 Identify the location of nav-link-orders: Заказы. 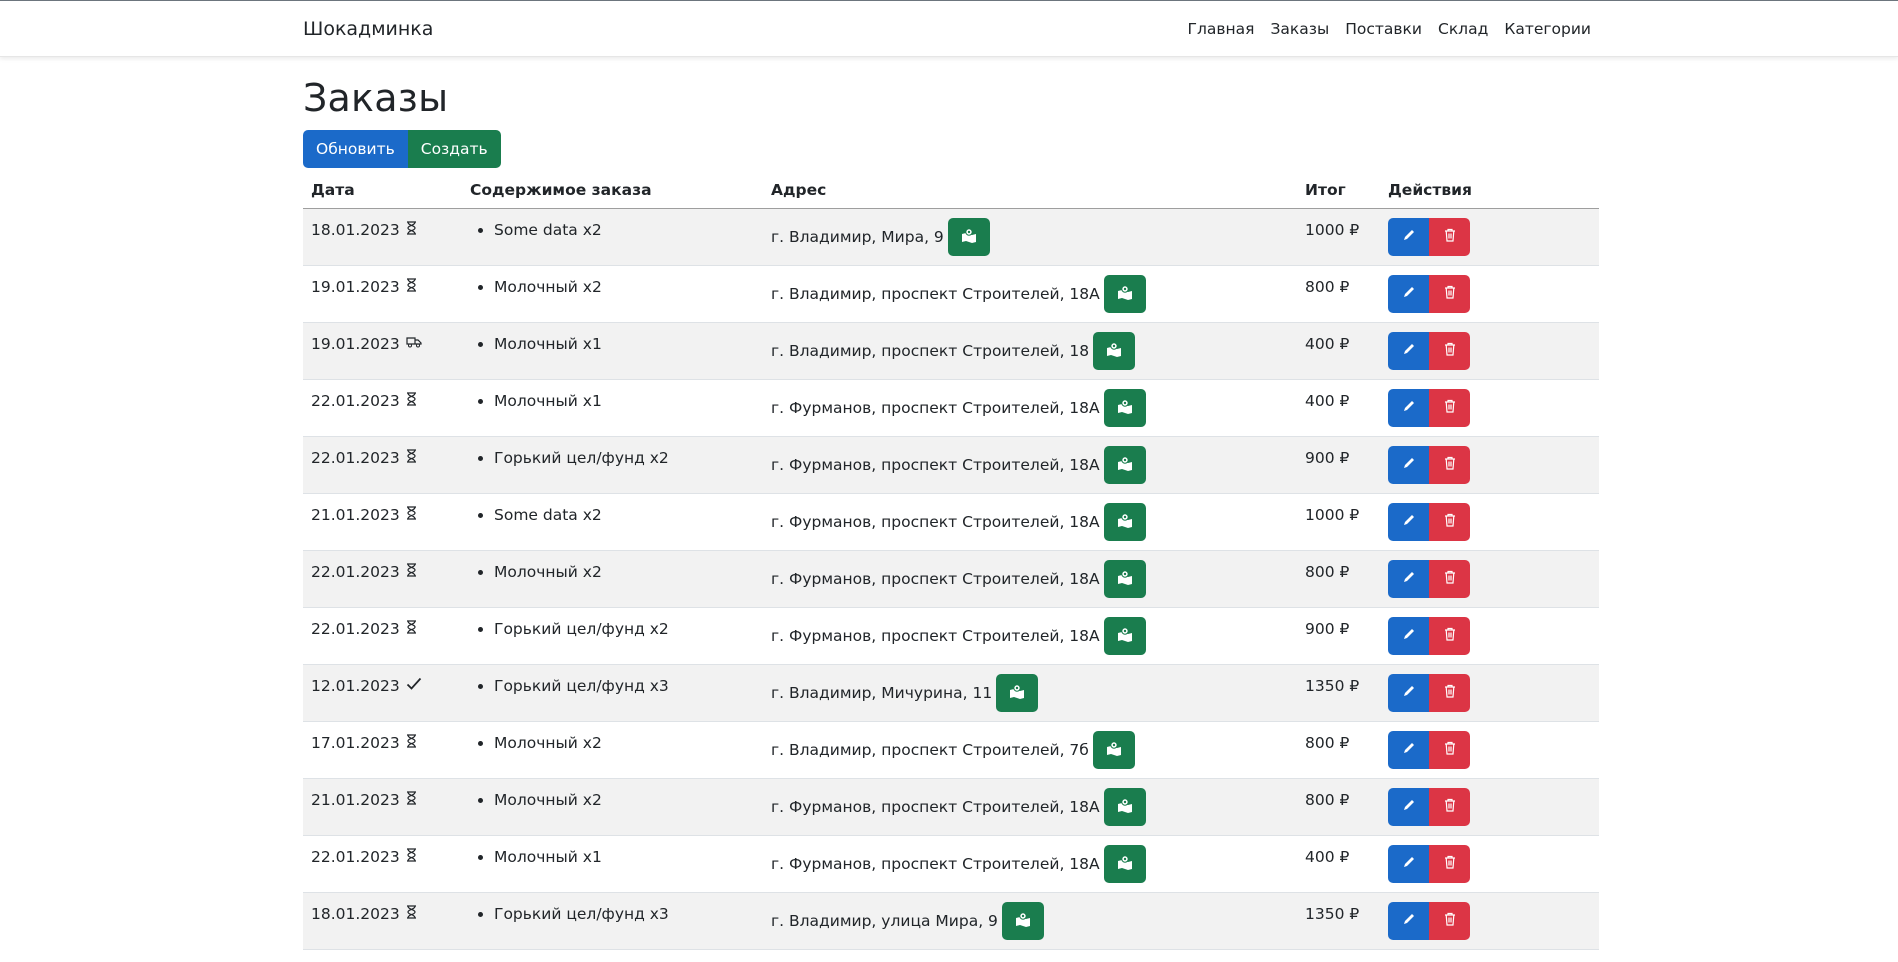
(1299, 29).